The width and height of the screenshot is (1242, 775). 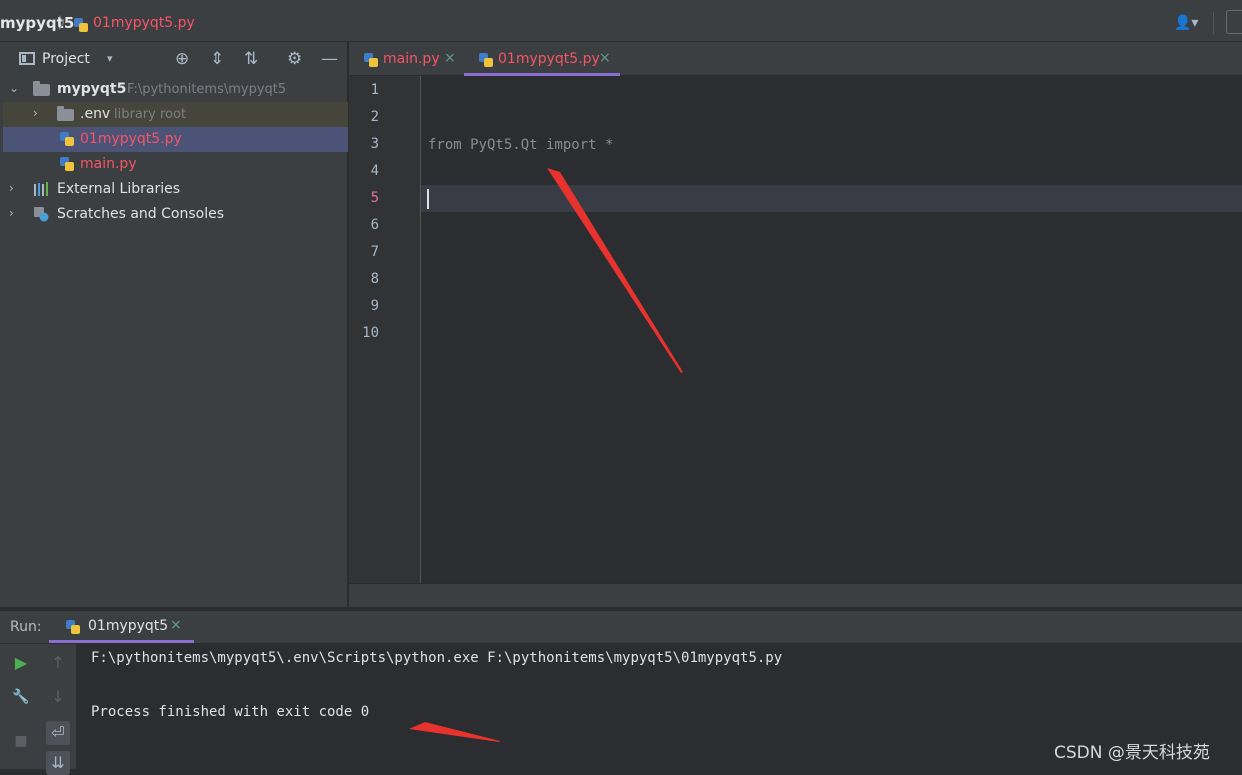 What do you see at coordinates (128, 626) in the screenshot?
I see `run-tab-label: 01mypyqt5` at bounding box center [128, 626].